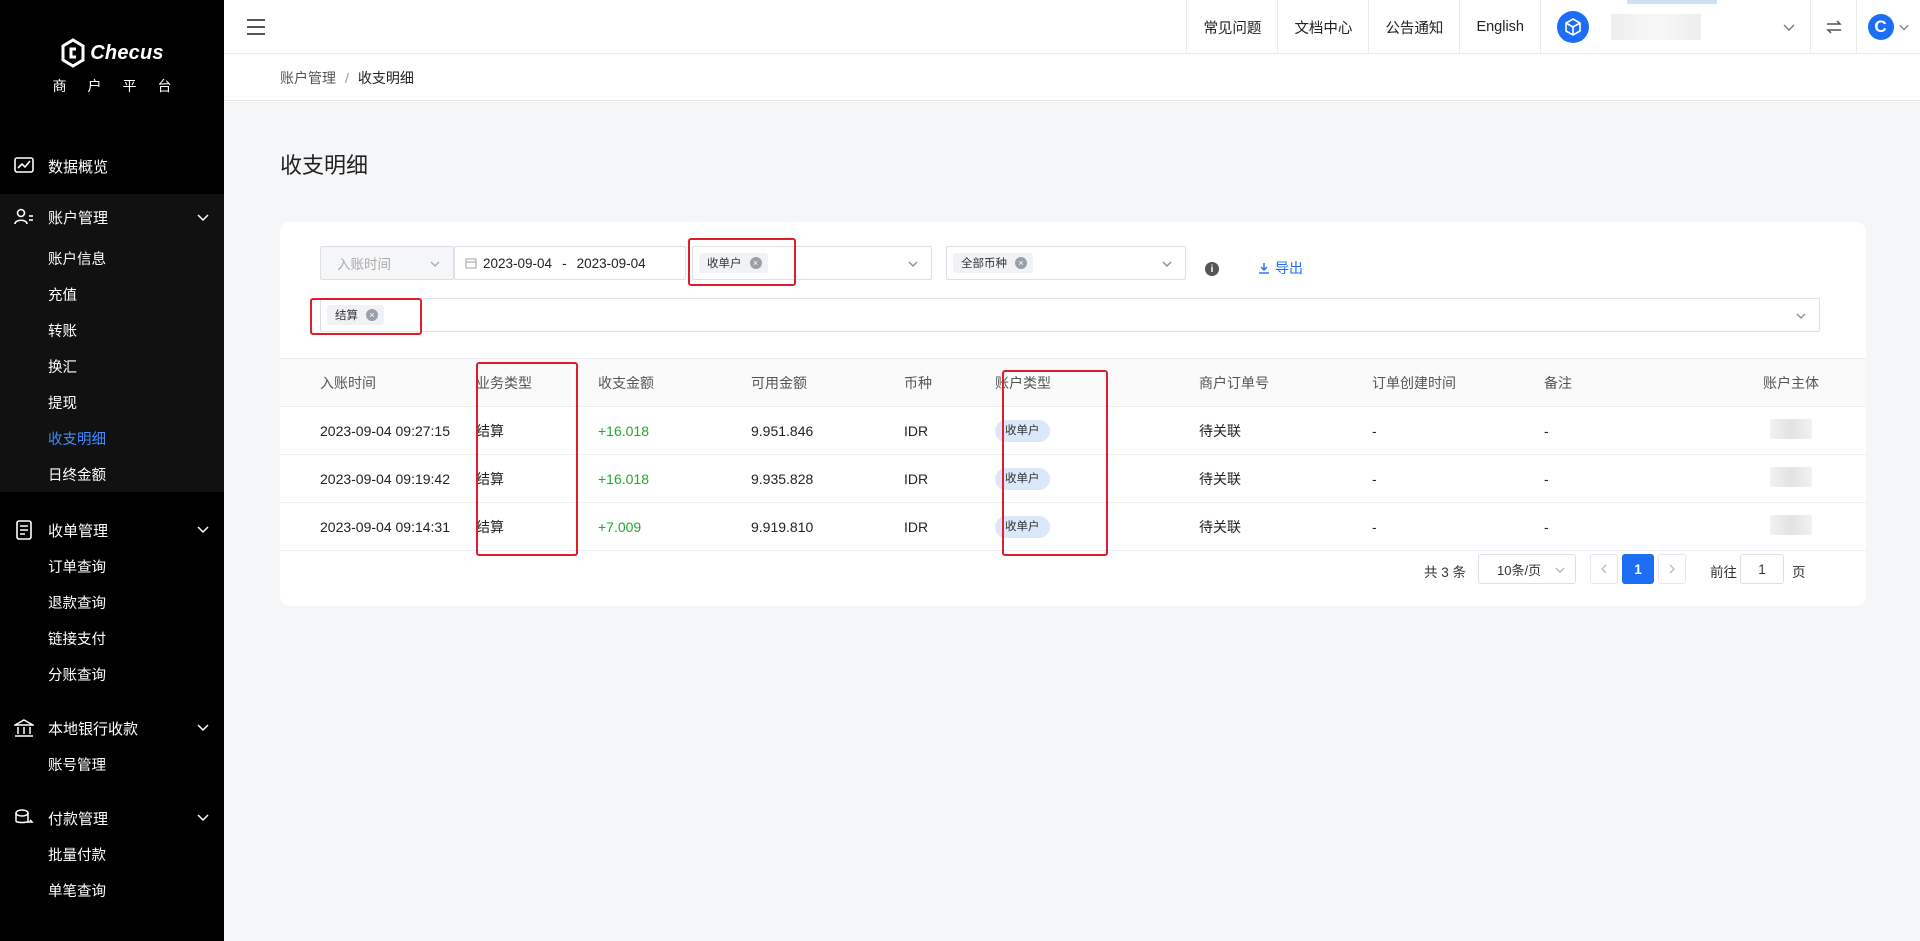 The image size is (1920, 941). Describe the element at coordinates (256, 27) in the screenshot. I see `hamburger-icon` at that location.